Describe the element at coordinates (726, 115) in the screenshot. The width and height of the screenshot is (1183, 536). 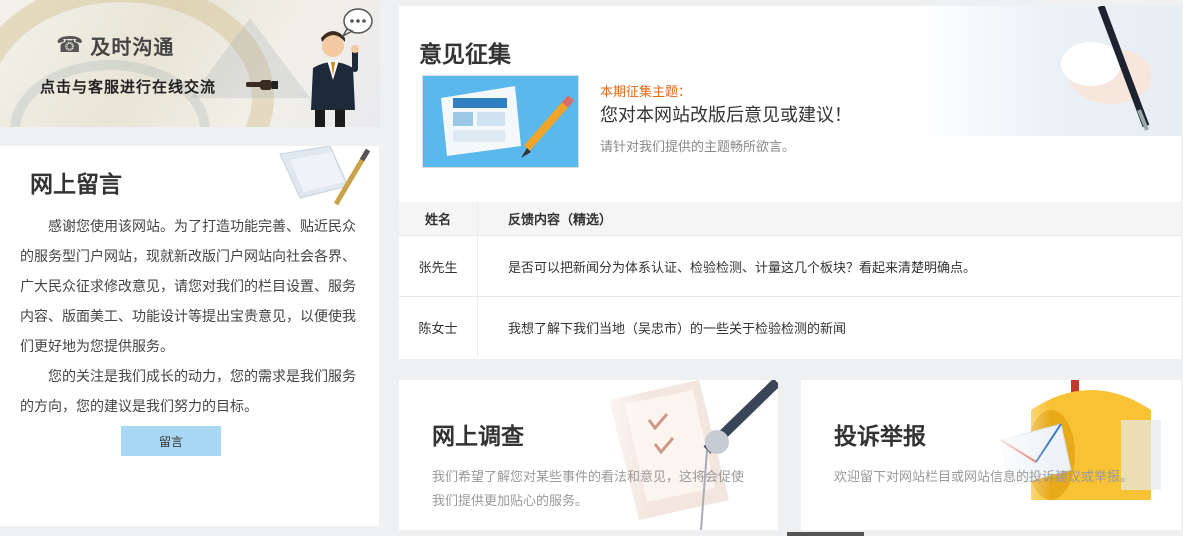
I see `topic-text: 您对本网站改版后意见或建议！` at that location.